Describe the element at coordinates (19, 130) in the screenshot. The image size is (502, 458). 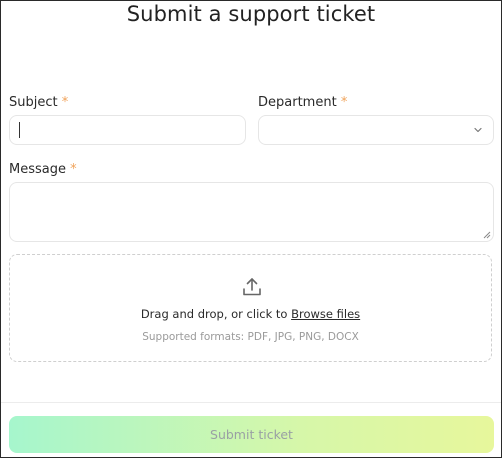
I see `text-caret` at that location.